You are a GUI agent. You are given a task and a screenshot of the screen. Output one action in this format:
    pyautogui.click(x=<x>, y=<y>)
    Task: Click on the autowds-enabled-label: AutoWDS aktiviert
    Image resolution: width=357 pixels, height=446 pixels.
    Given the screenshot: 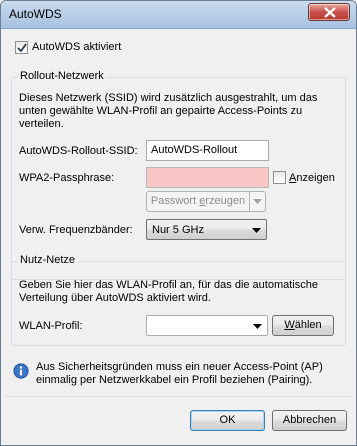 What is the action you would take?
    pyautogui.click(x=77, y=47)
    